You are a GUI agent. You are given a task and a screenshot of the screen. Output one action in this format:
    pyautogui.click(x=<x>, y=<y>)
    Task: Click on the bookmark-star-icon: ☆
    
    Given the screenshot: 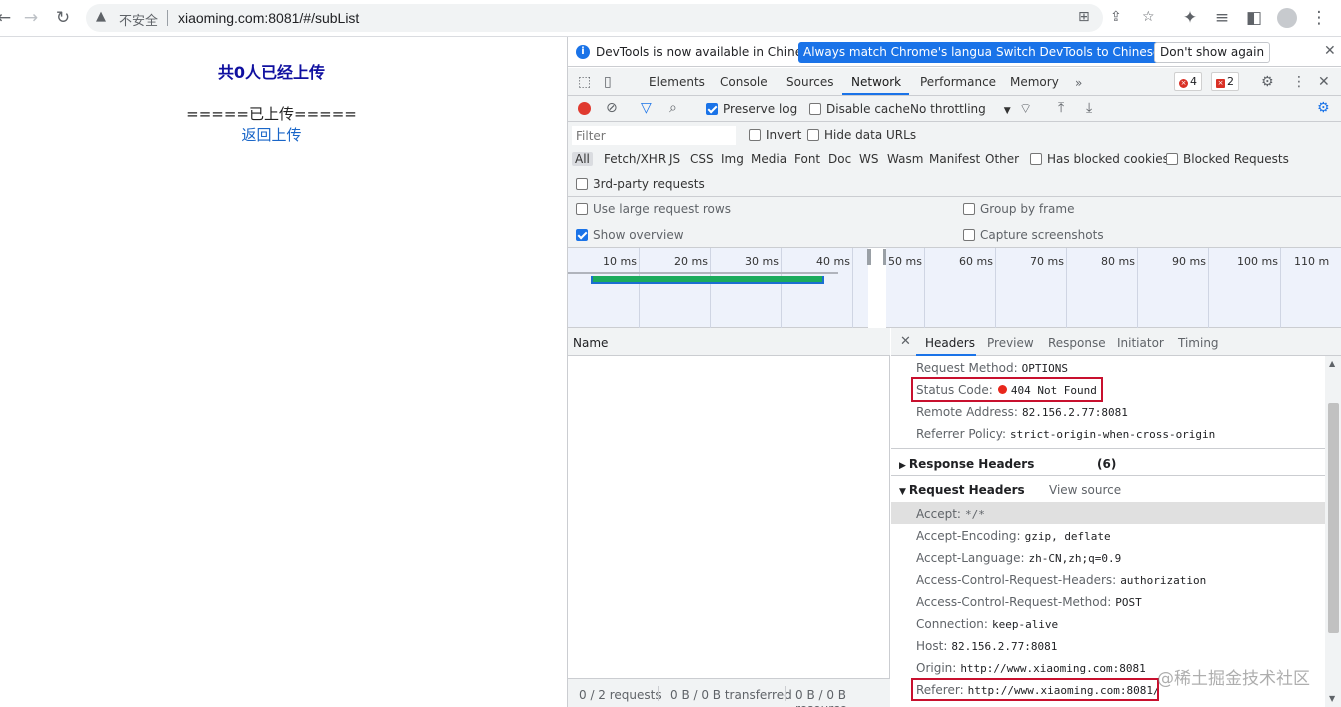 What is the action you would take?
    pyautogui.click(x=1148, y=17)
    